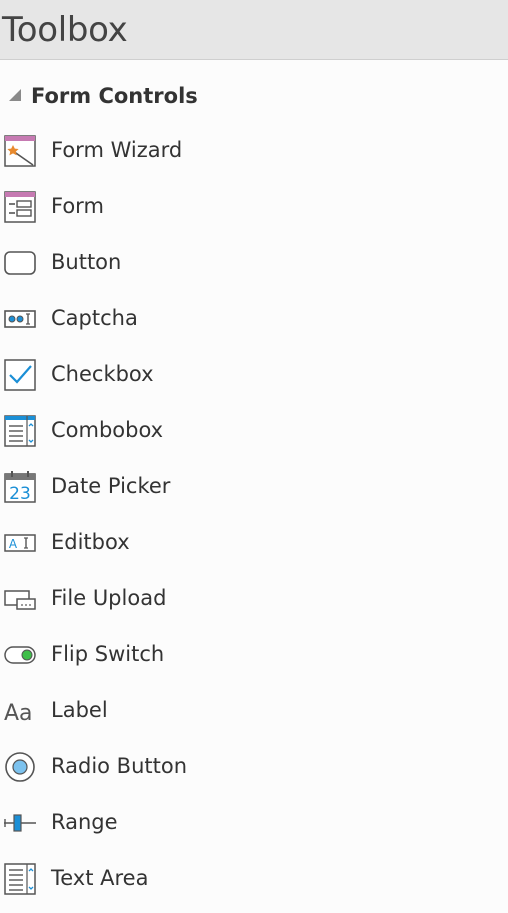  Describe the element at coordinates (107, 430) in the screenshot. I see `item-label: Combobox` at that location.